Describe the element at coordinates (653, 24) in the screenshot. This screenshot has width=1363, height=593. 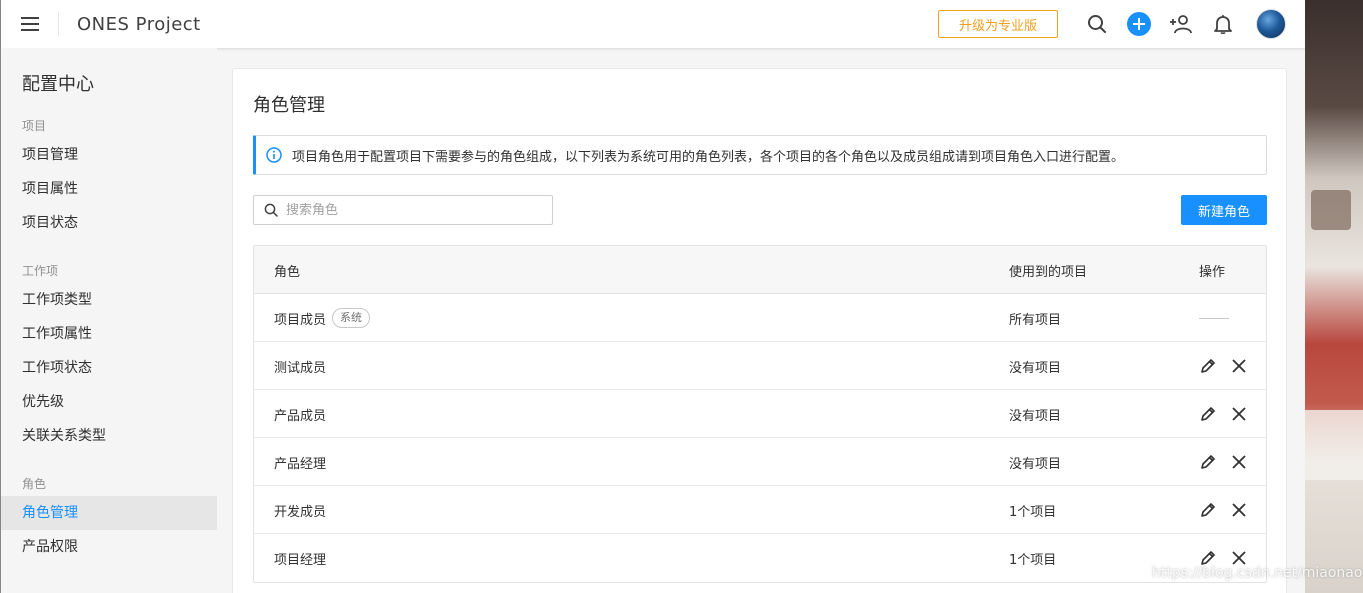
I see `top-header: ONES Project 升级为专业版` at that location.